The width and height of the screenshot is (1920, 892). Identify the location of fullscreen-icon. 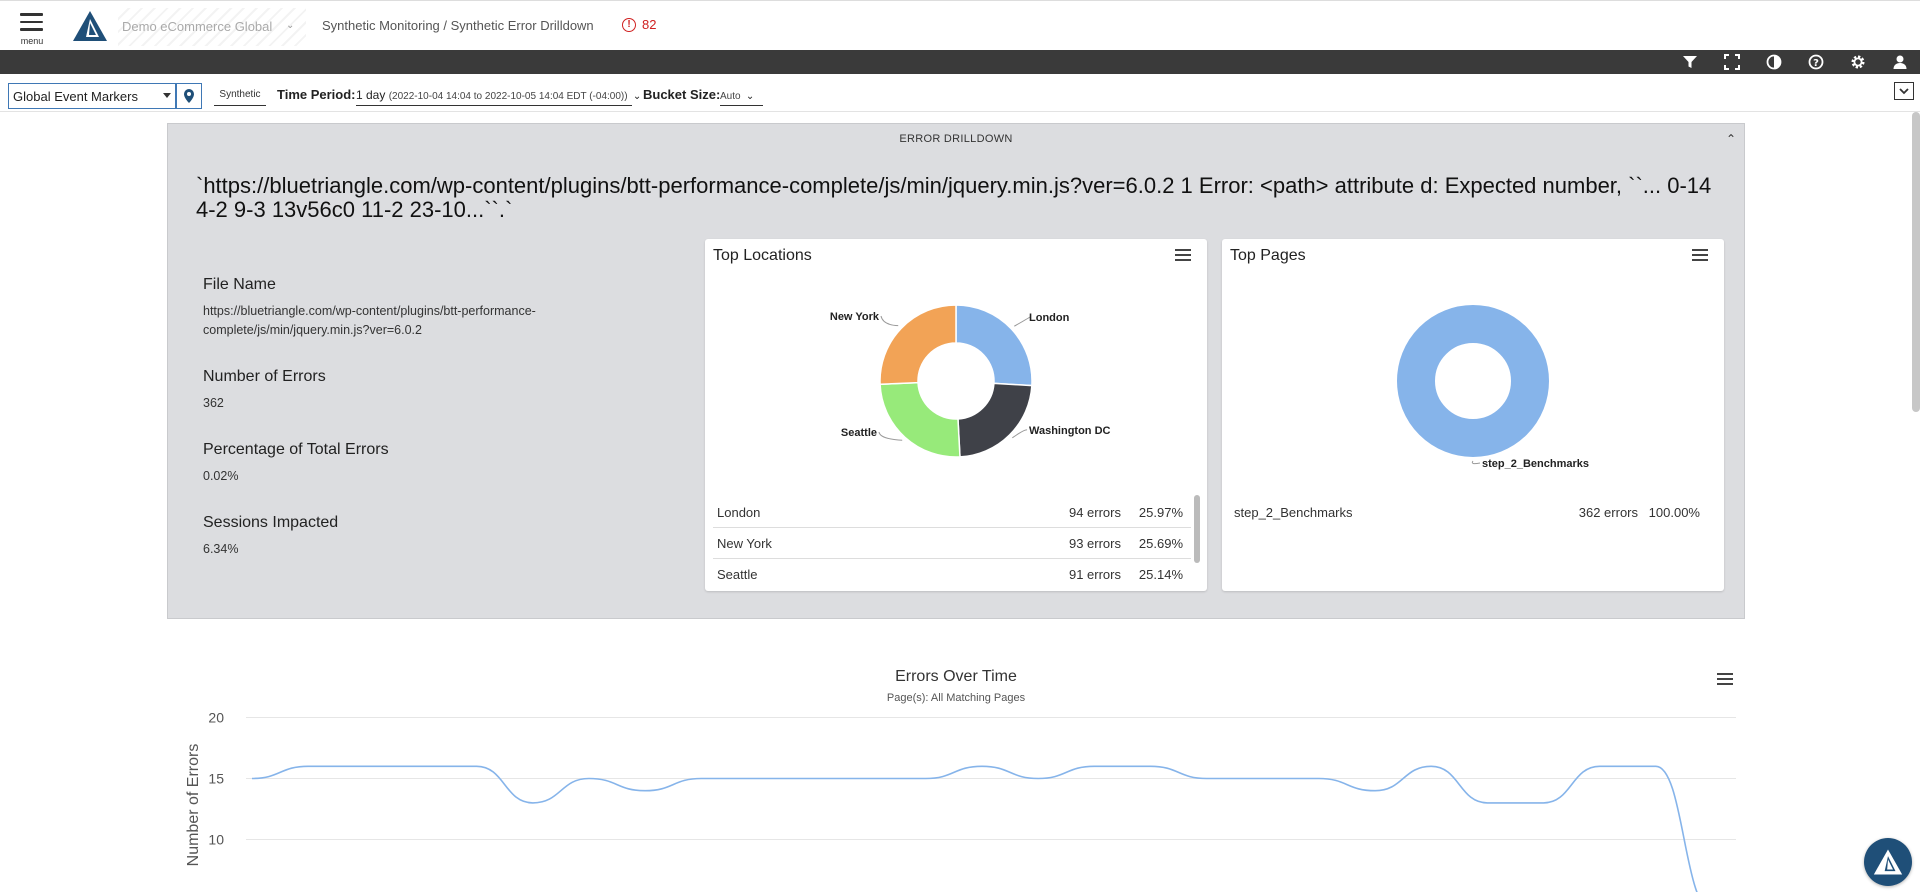
(1732, 62).